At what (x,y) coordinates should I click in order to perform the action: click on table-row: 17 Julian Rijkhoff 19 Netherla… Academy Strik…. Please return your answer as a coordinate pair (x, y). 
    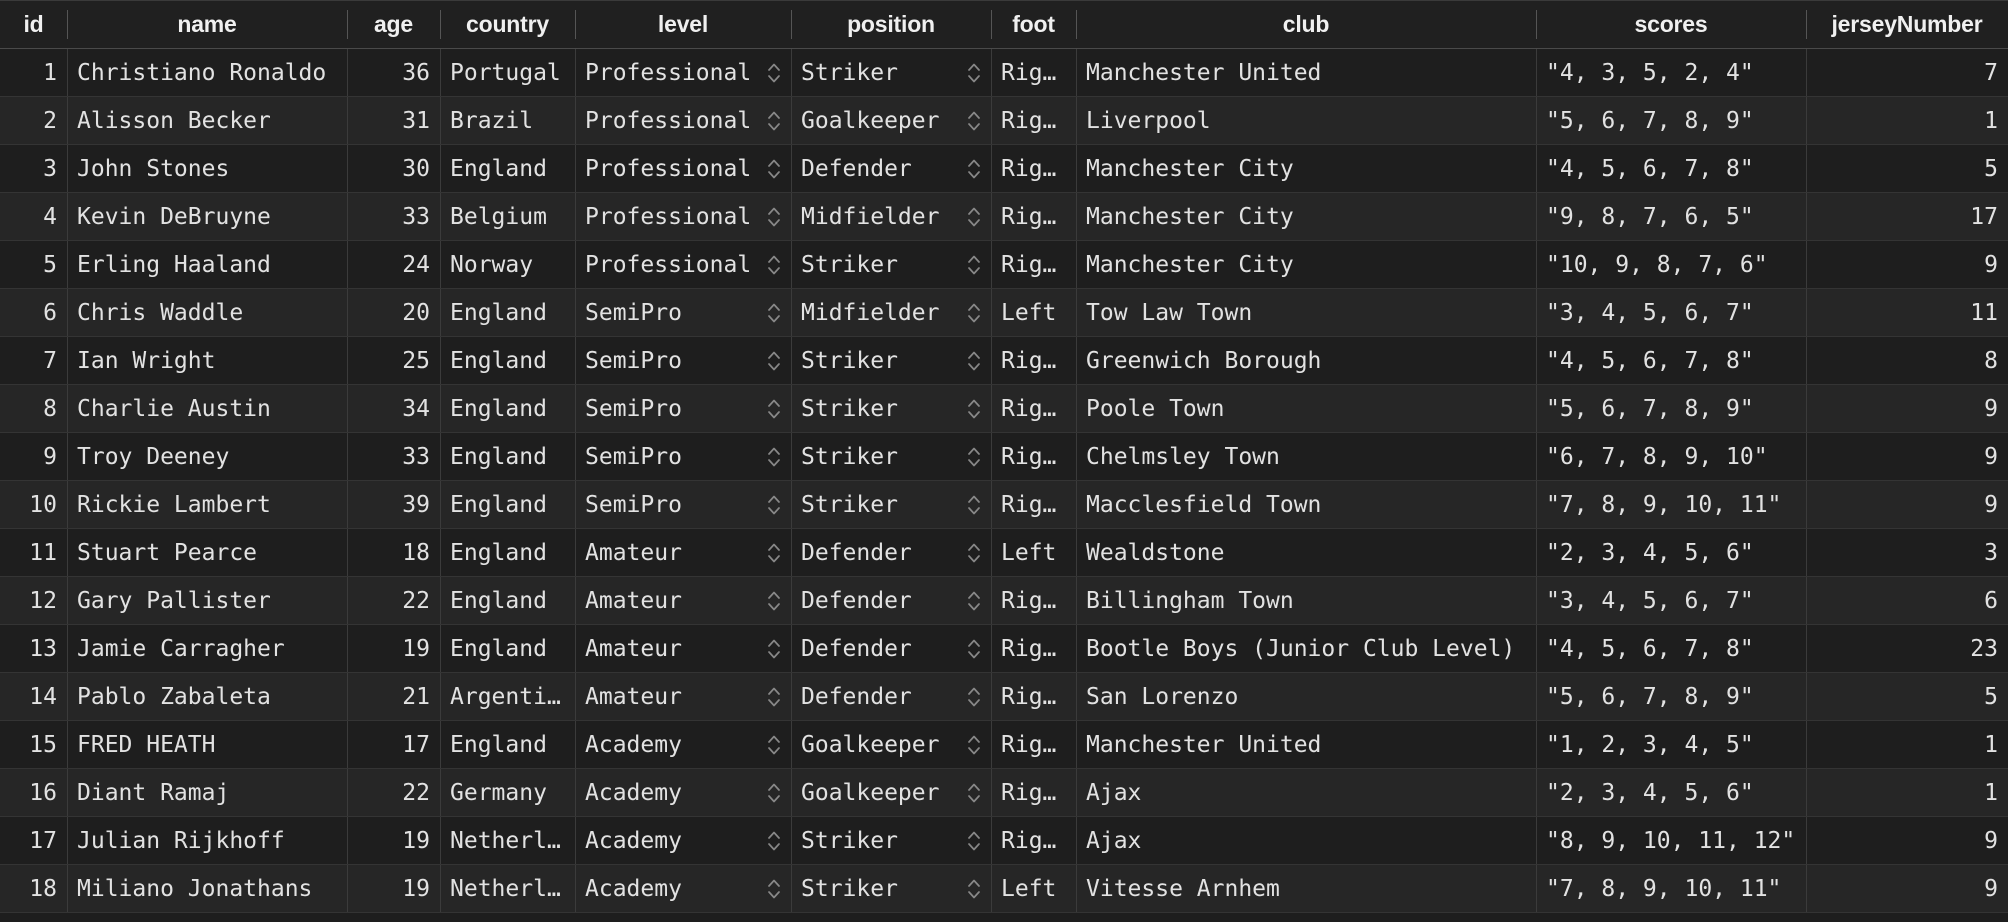
    Looking at the image, I should click on (1004, 841).